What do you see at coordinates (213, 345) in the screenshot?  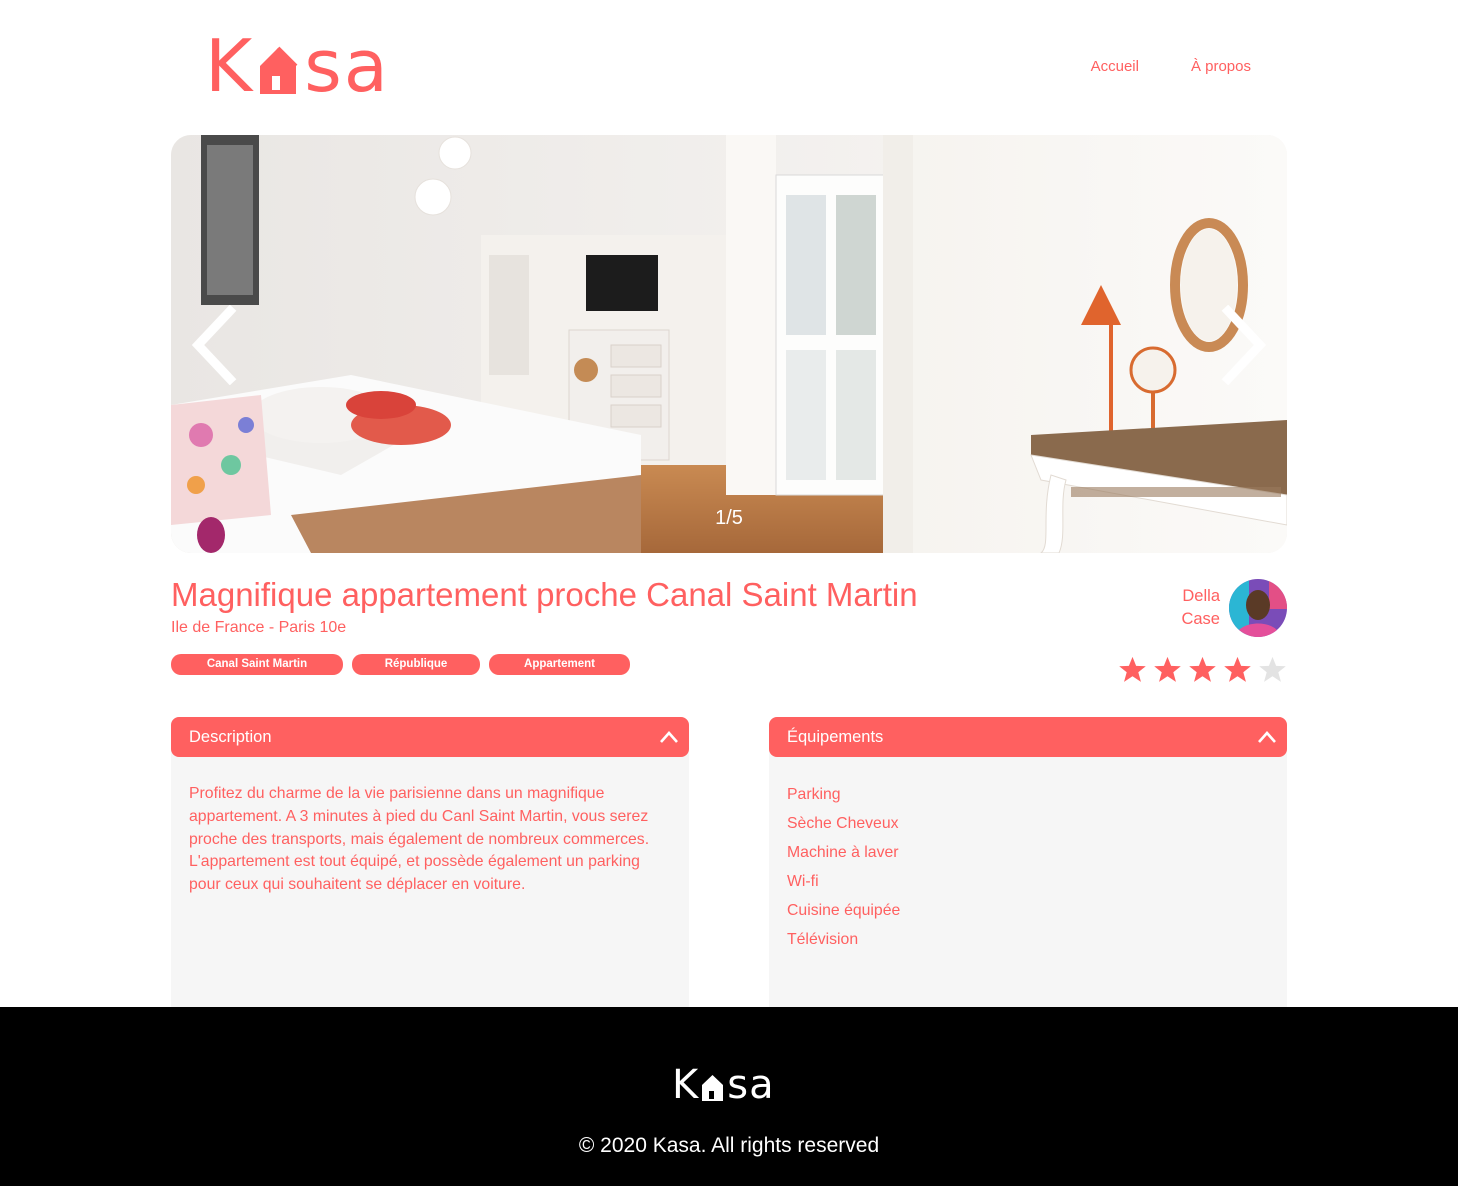 I see `chevron-left-icon` at bounding box center [213, 345].